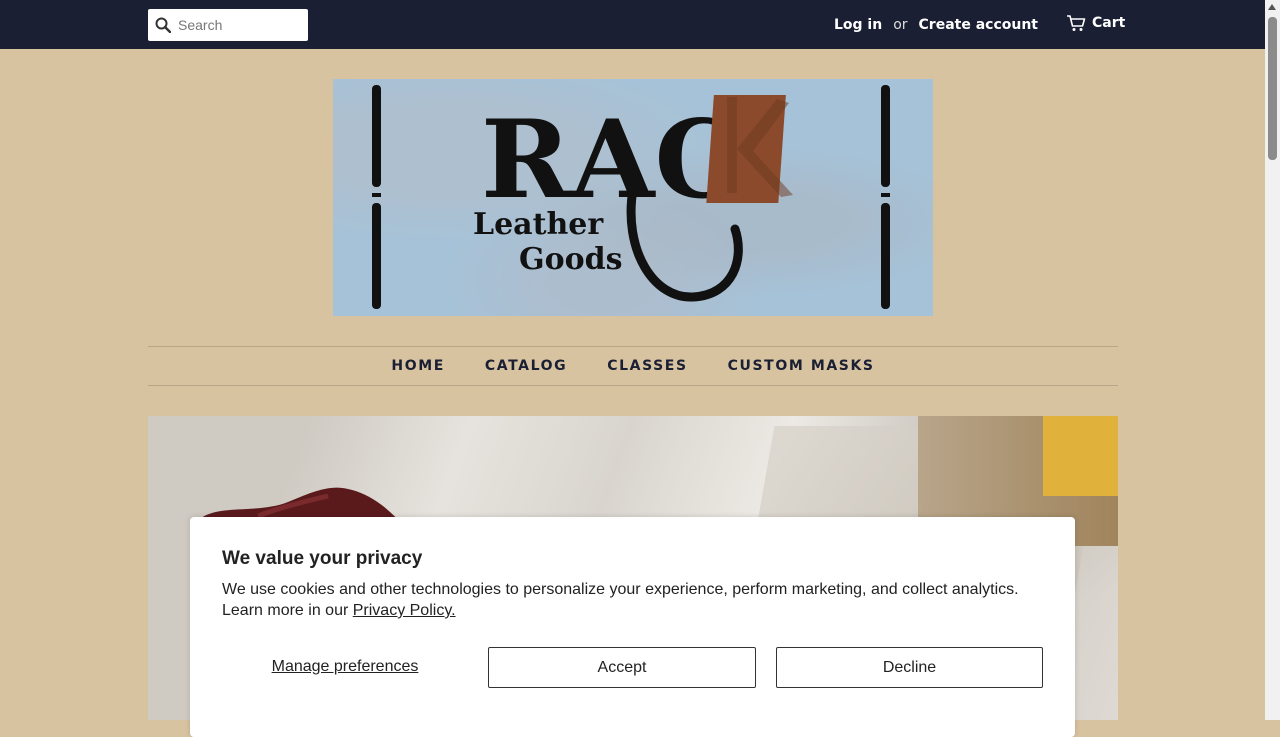 This screenshot has height=737, width=1280. What do you see at coordinates (801, 366) in the screenshot?
I see `nav-custom-masks: CUSTOM MASKS` at bounding box center [801, 366].